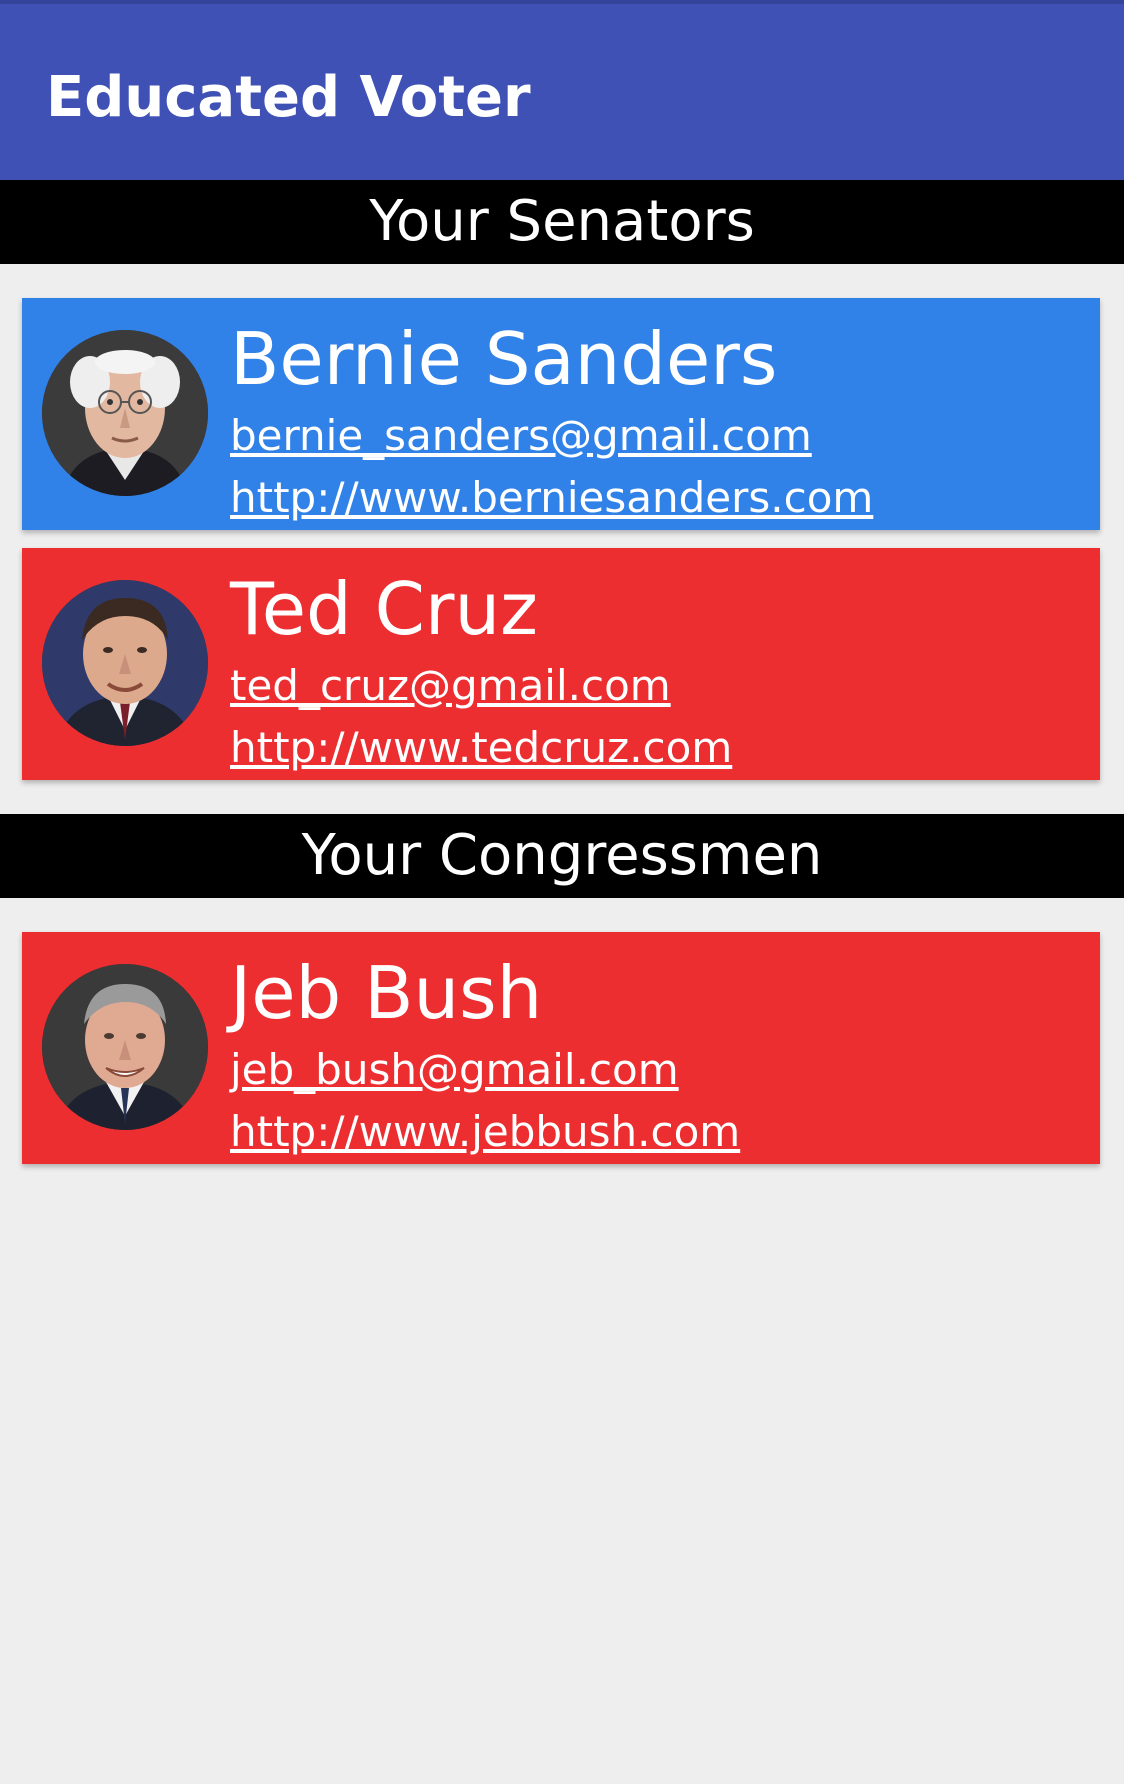  Describe the element at coordinates (125, 663) in the screenshot. I see `ted-cruz-photo-icon` at that location.